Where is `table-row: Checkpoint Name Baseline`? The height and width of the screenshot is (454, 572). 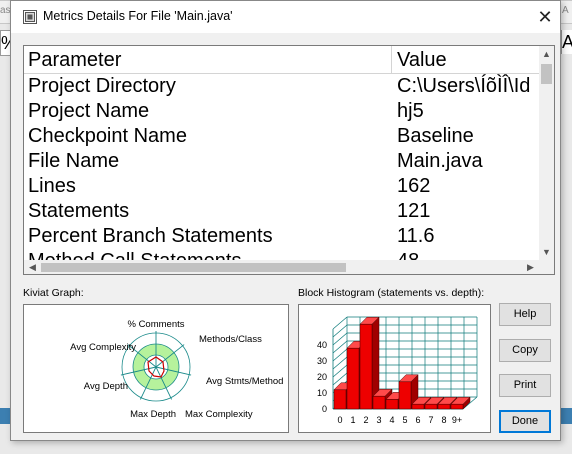
table-row: Checkpoint Name Baseline is located at coordinates (281, 136).